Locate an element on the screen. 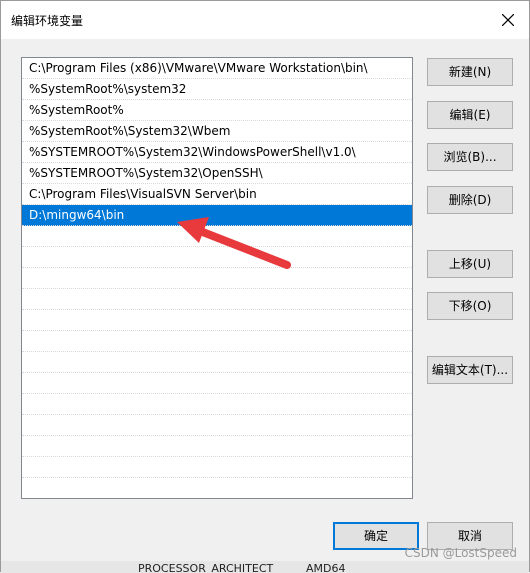 Image resolution: width=530 pixels, height=573 pixels. close-button is located at coordinates (508, 20).